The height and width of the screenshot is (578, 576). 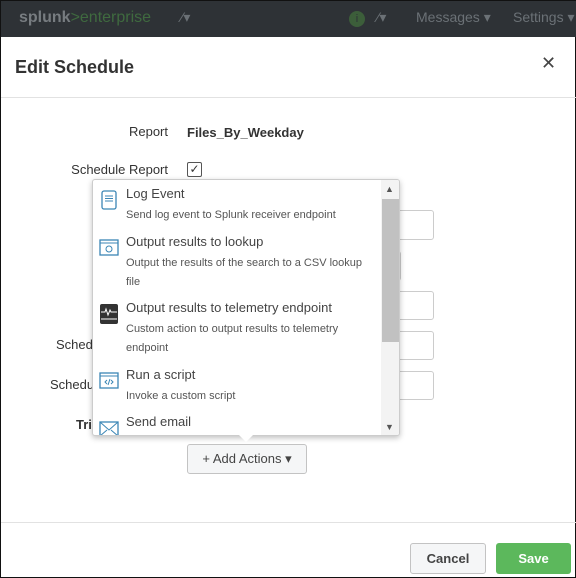 What do you see at coordinates (533, 558) in the screenshot?
I see `save-button: Save` at bounding box center [533, 558].